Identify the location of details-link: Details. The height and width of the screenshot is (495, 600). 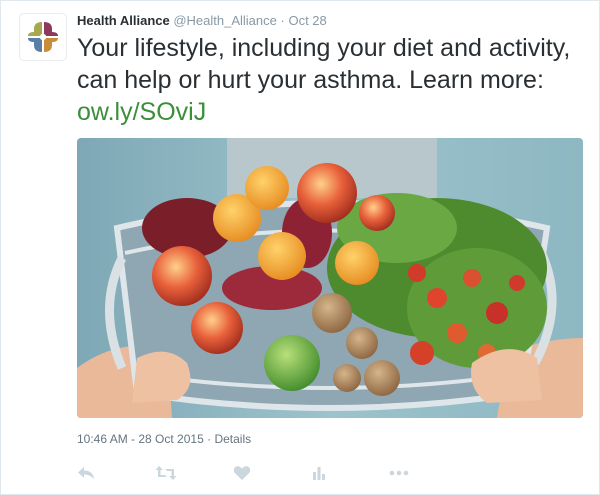
(232, 439).